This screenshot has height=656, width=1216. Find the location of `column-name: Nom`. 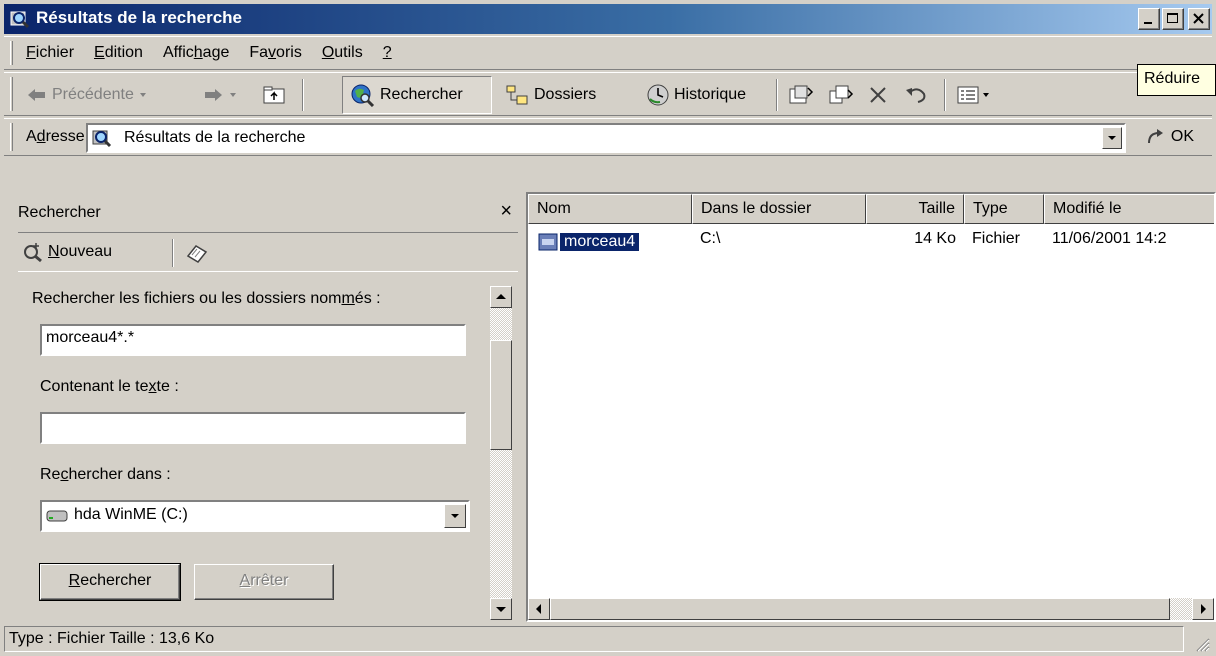

column-name: Nom is located at coordinates (610, 209).